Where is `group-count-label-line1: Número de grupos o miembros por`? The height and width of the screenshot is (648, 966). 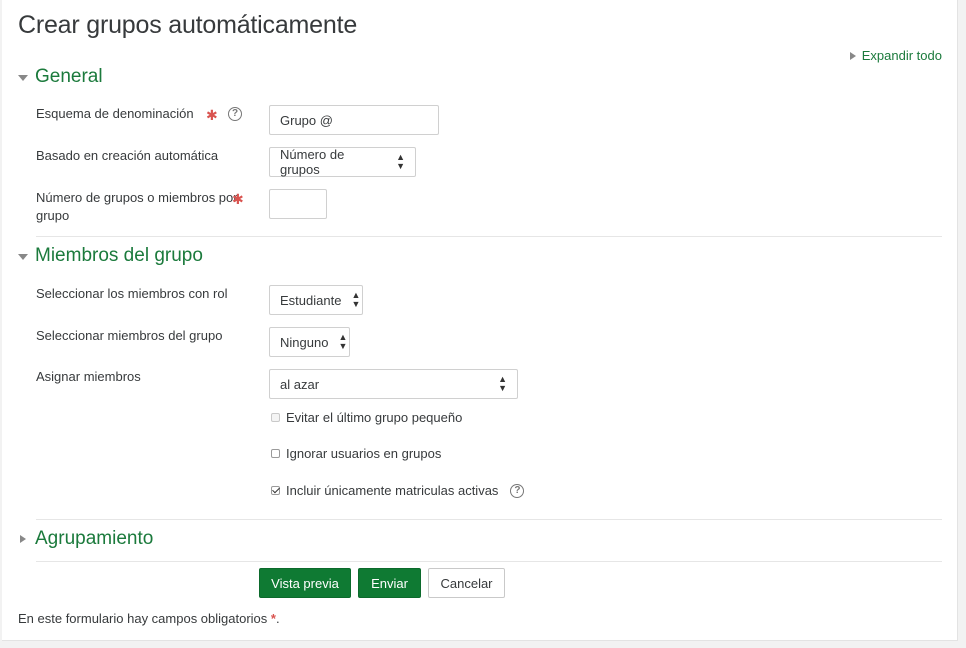
group-count-label-line1: Número de grupos o miembros por is located at coordinates (137, 197).